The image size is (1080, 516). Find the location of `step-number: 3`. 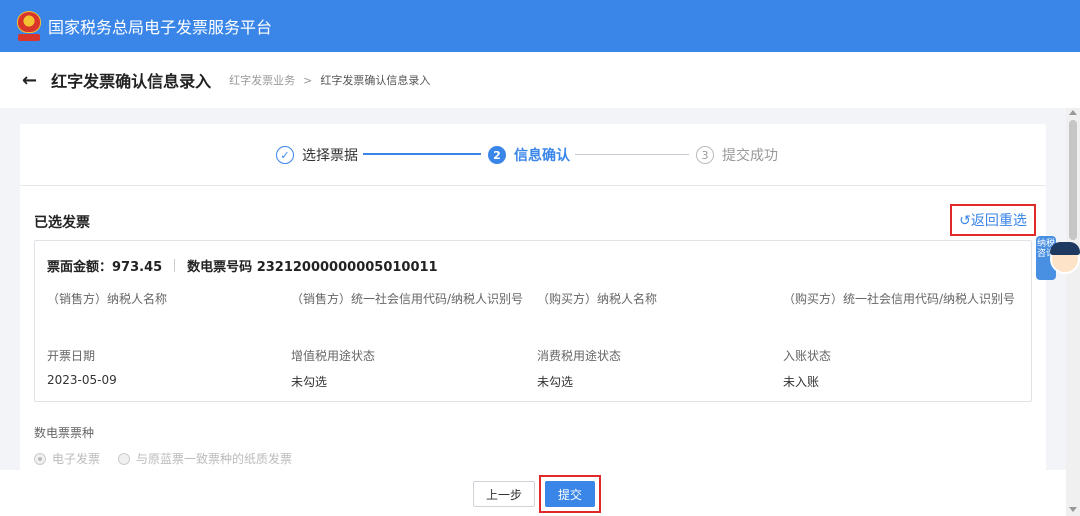

step-number: 3 is located at coordinates (705, 155).